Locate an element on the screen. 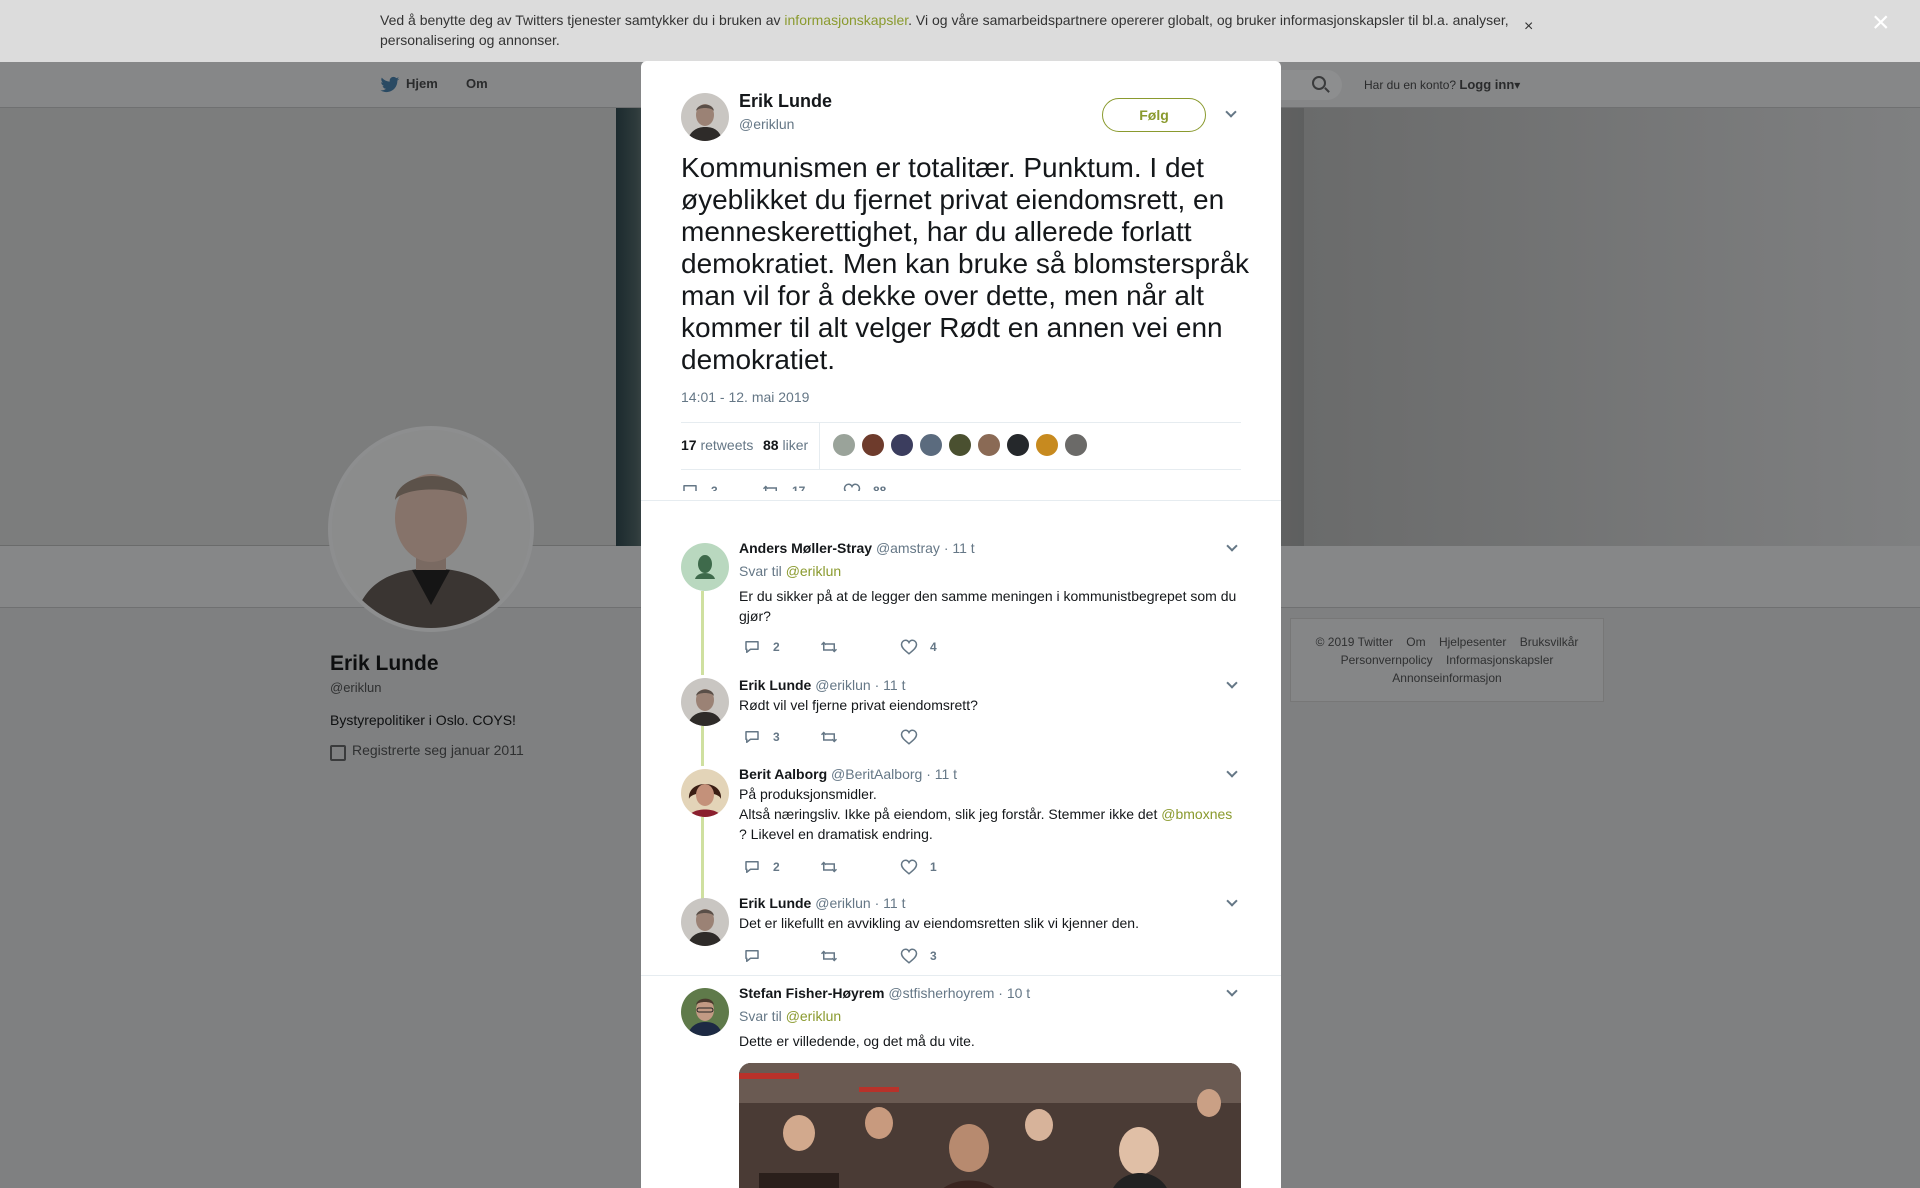  login-area: Har du en konto? Logg inn▾ is located at coordinates (1442, 84).